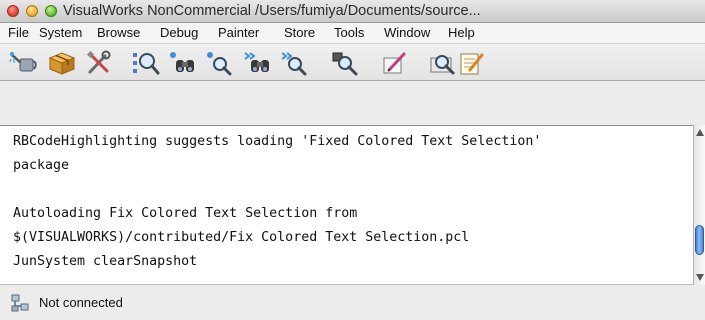  I want to click on selected-transcript-line: JunSystem clearSnapshot, so click(105, 261).